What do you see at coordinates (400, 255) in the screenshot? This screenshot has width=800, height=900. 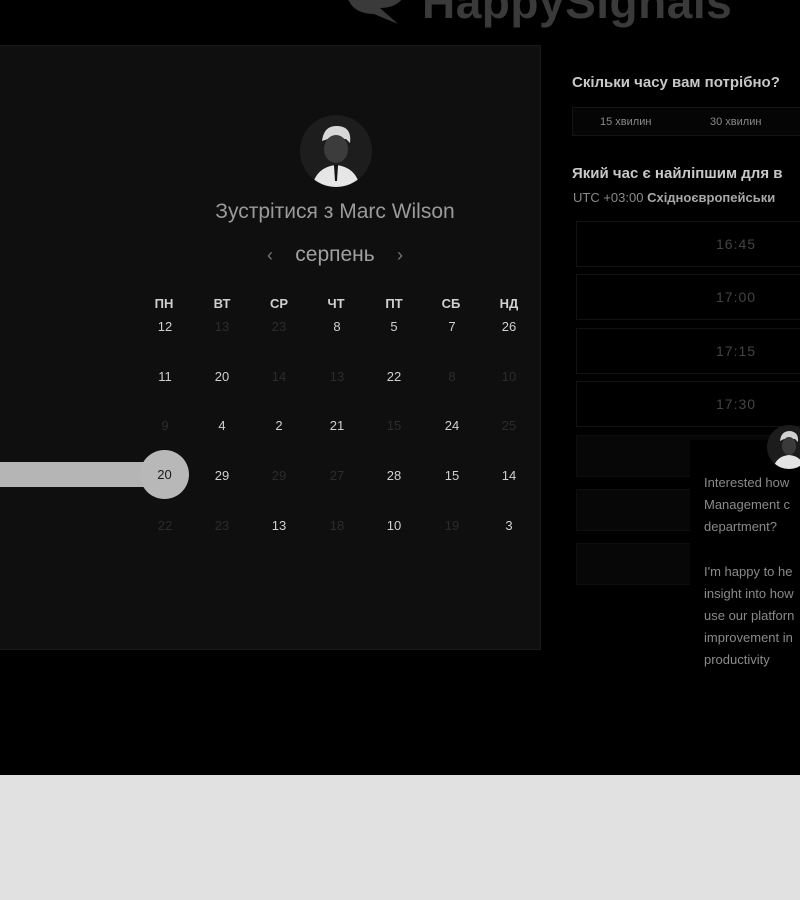 I see `next-month-icon: ›` at bounding box center [400, 255].